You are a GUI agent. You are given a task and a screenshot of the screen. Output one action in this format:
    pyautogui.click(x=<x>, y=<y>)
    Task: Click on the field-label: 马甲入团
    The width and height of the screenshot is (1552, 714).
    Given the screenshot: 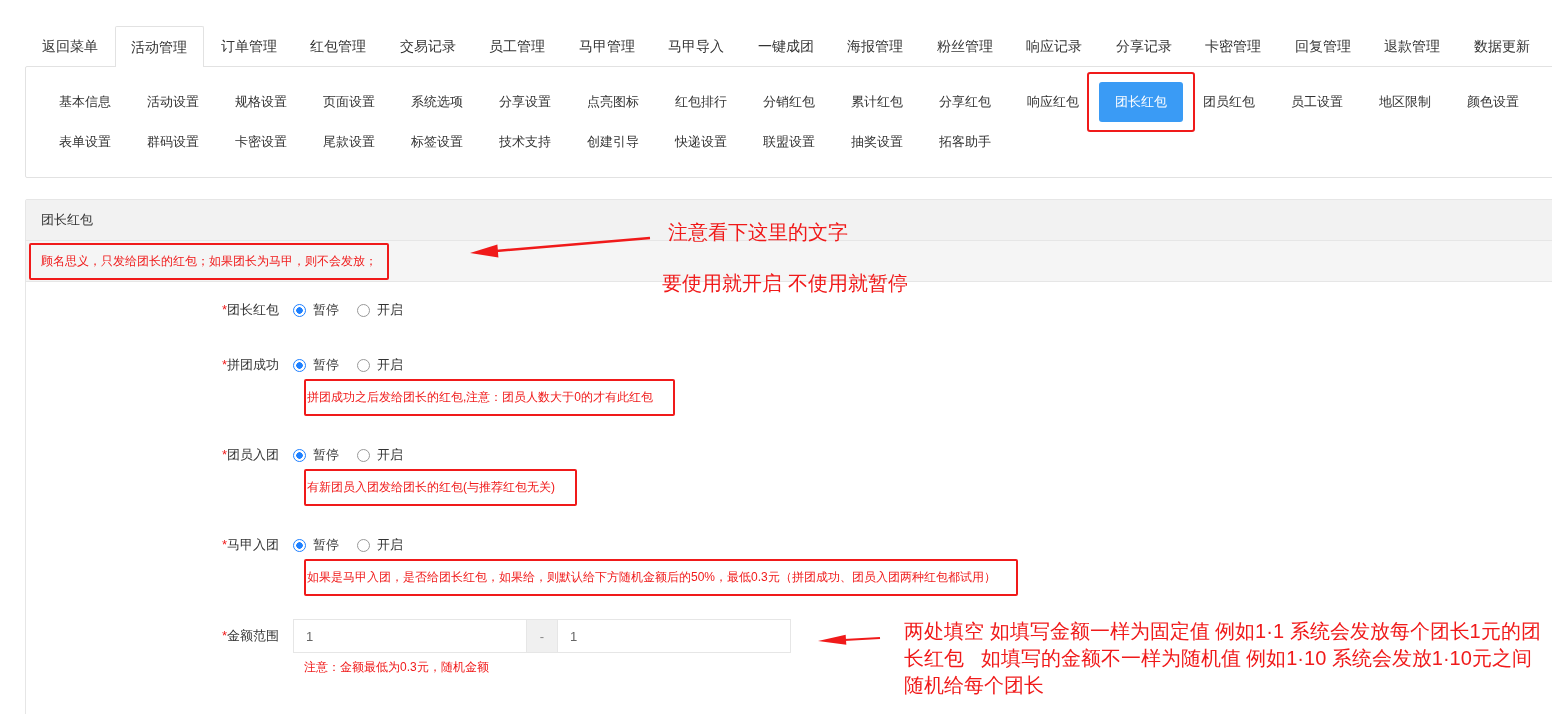 What is the action you would take?
    pyautogui.click(x=253, y=544)
    